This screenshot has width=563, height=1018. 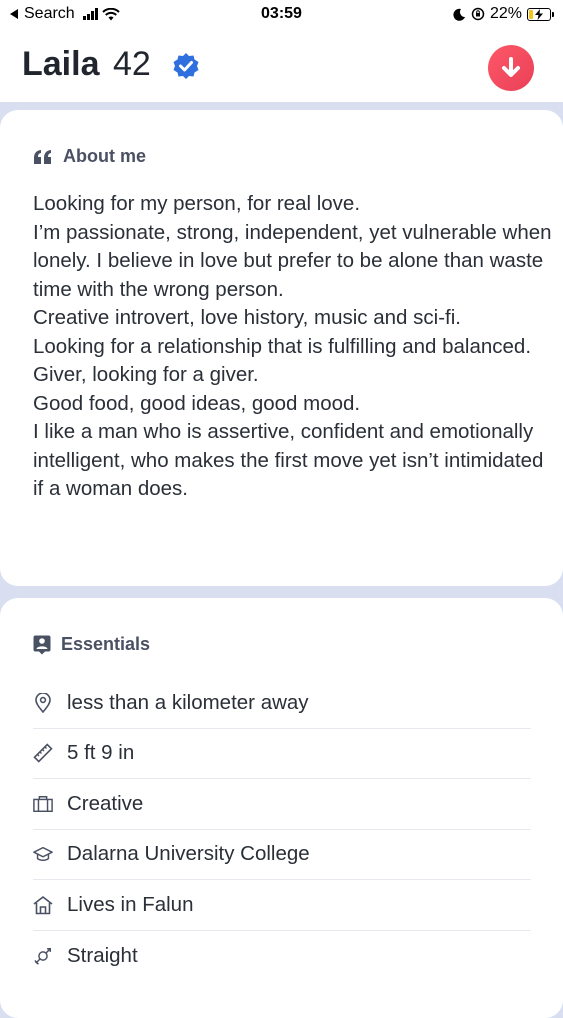 What do you see at coordinates (281, 15) in the screenshot?
I see `status-bar: Search 03:59 22%` at bounding box center [281, 15].